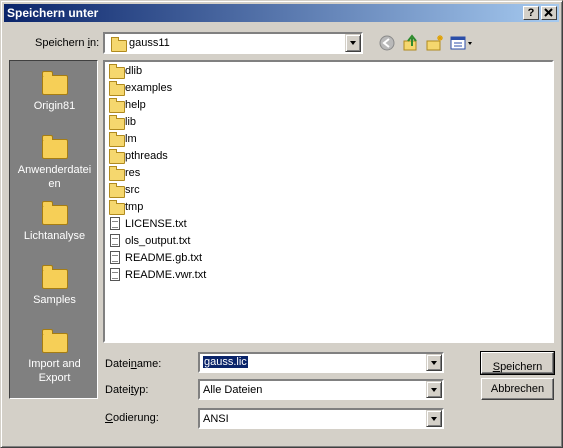 The image size is (563, 448). I want to click on place-lichtanalyse: Lichtanalyse, so click(54, 224).